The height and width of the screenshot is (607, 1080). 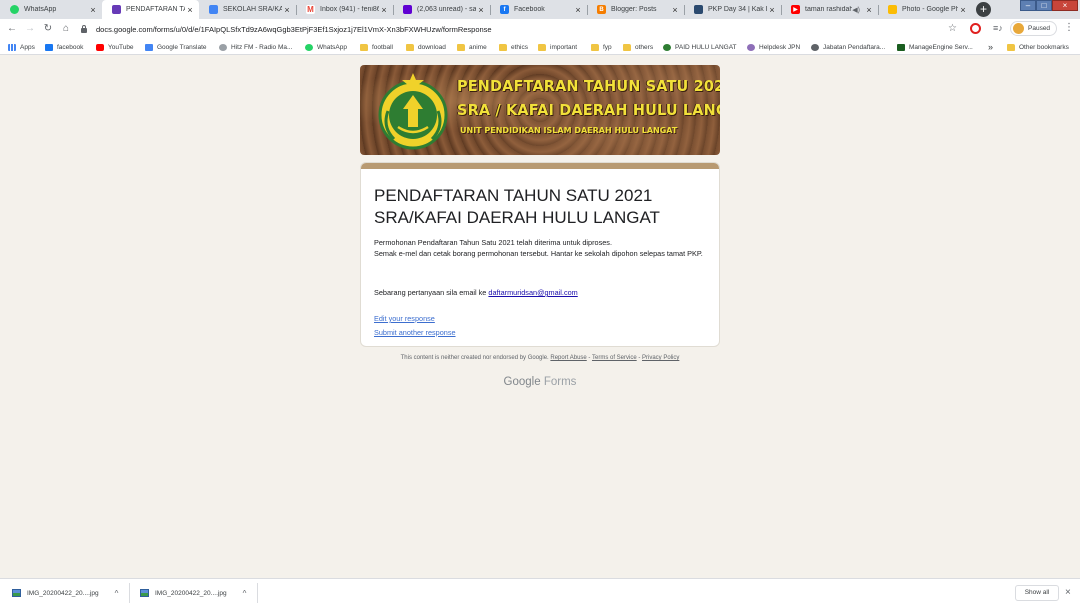 I want to click on privacy-policy-link: Privacy Policy, so click(x=660, y=358).